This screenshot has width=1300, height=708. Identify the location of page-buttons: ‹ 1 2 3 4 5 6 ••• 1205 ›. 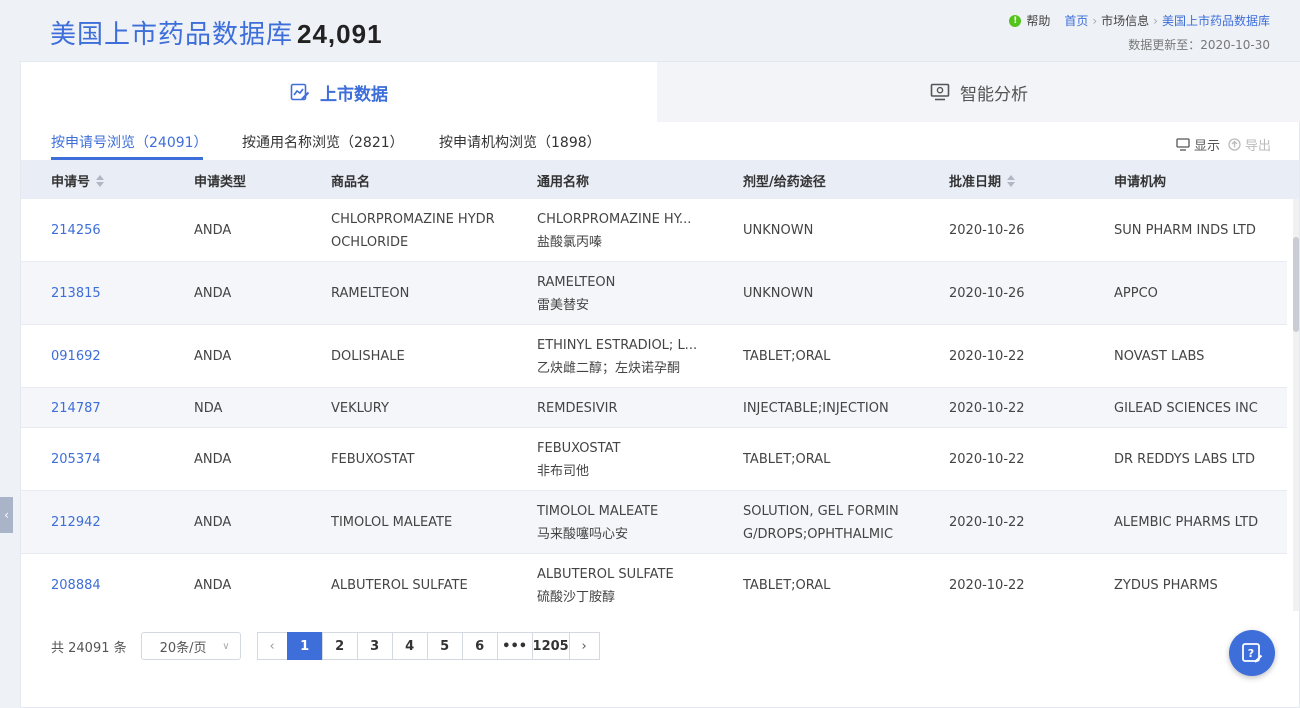
(428, 646).